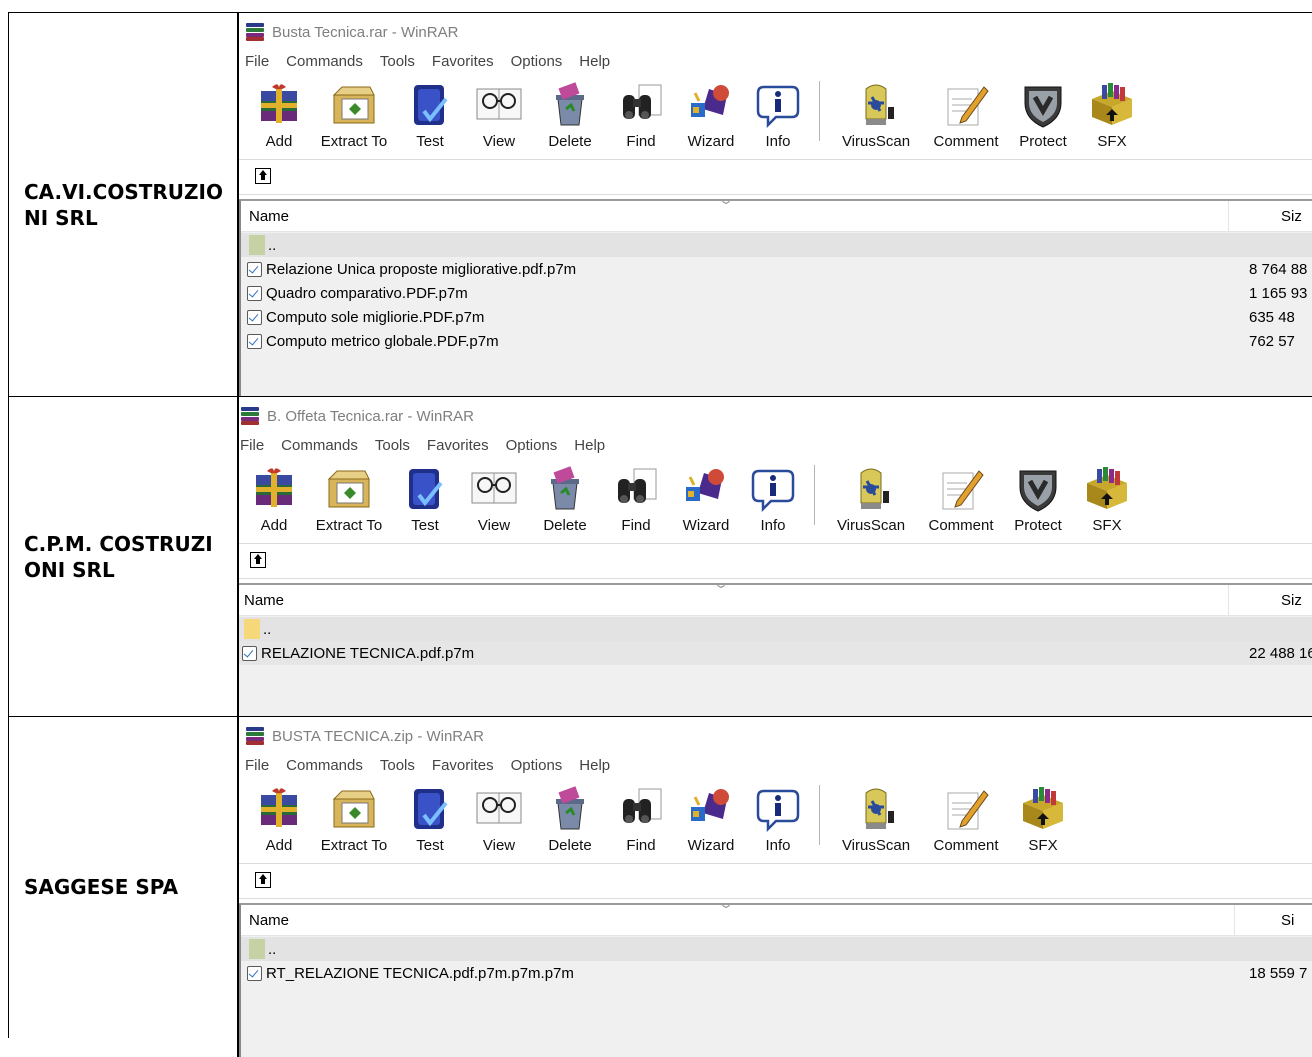 Image resolution: width=1312 pixels, height=1057 pixels. Describe the element at coordinates (775, 653) in the screenshot. I see `file-row: RELAZIONE TECNICA.pdf.p7m 22 488 16` at that location.